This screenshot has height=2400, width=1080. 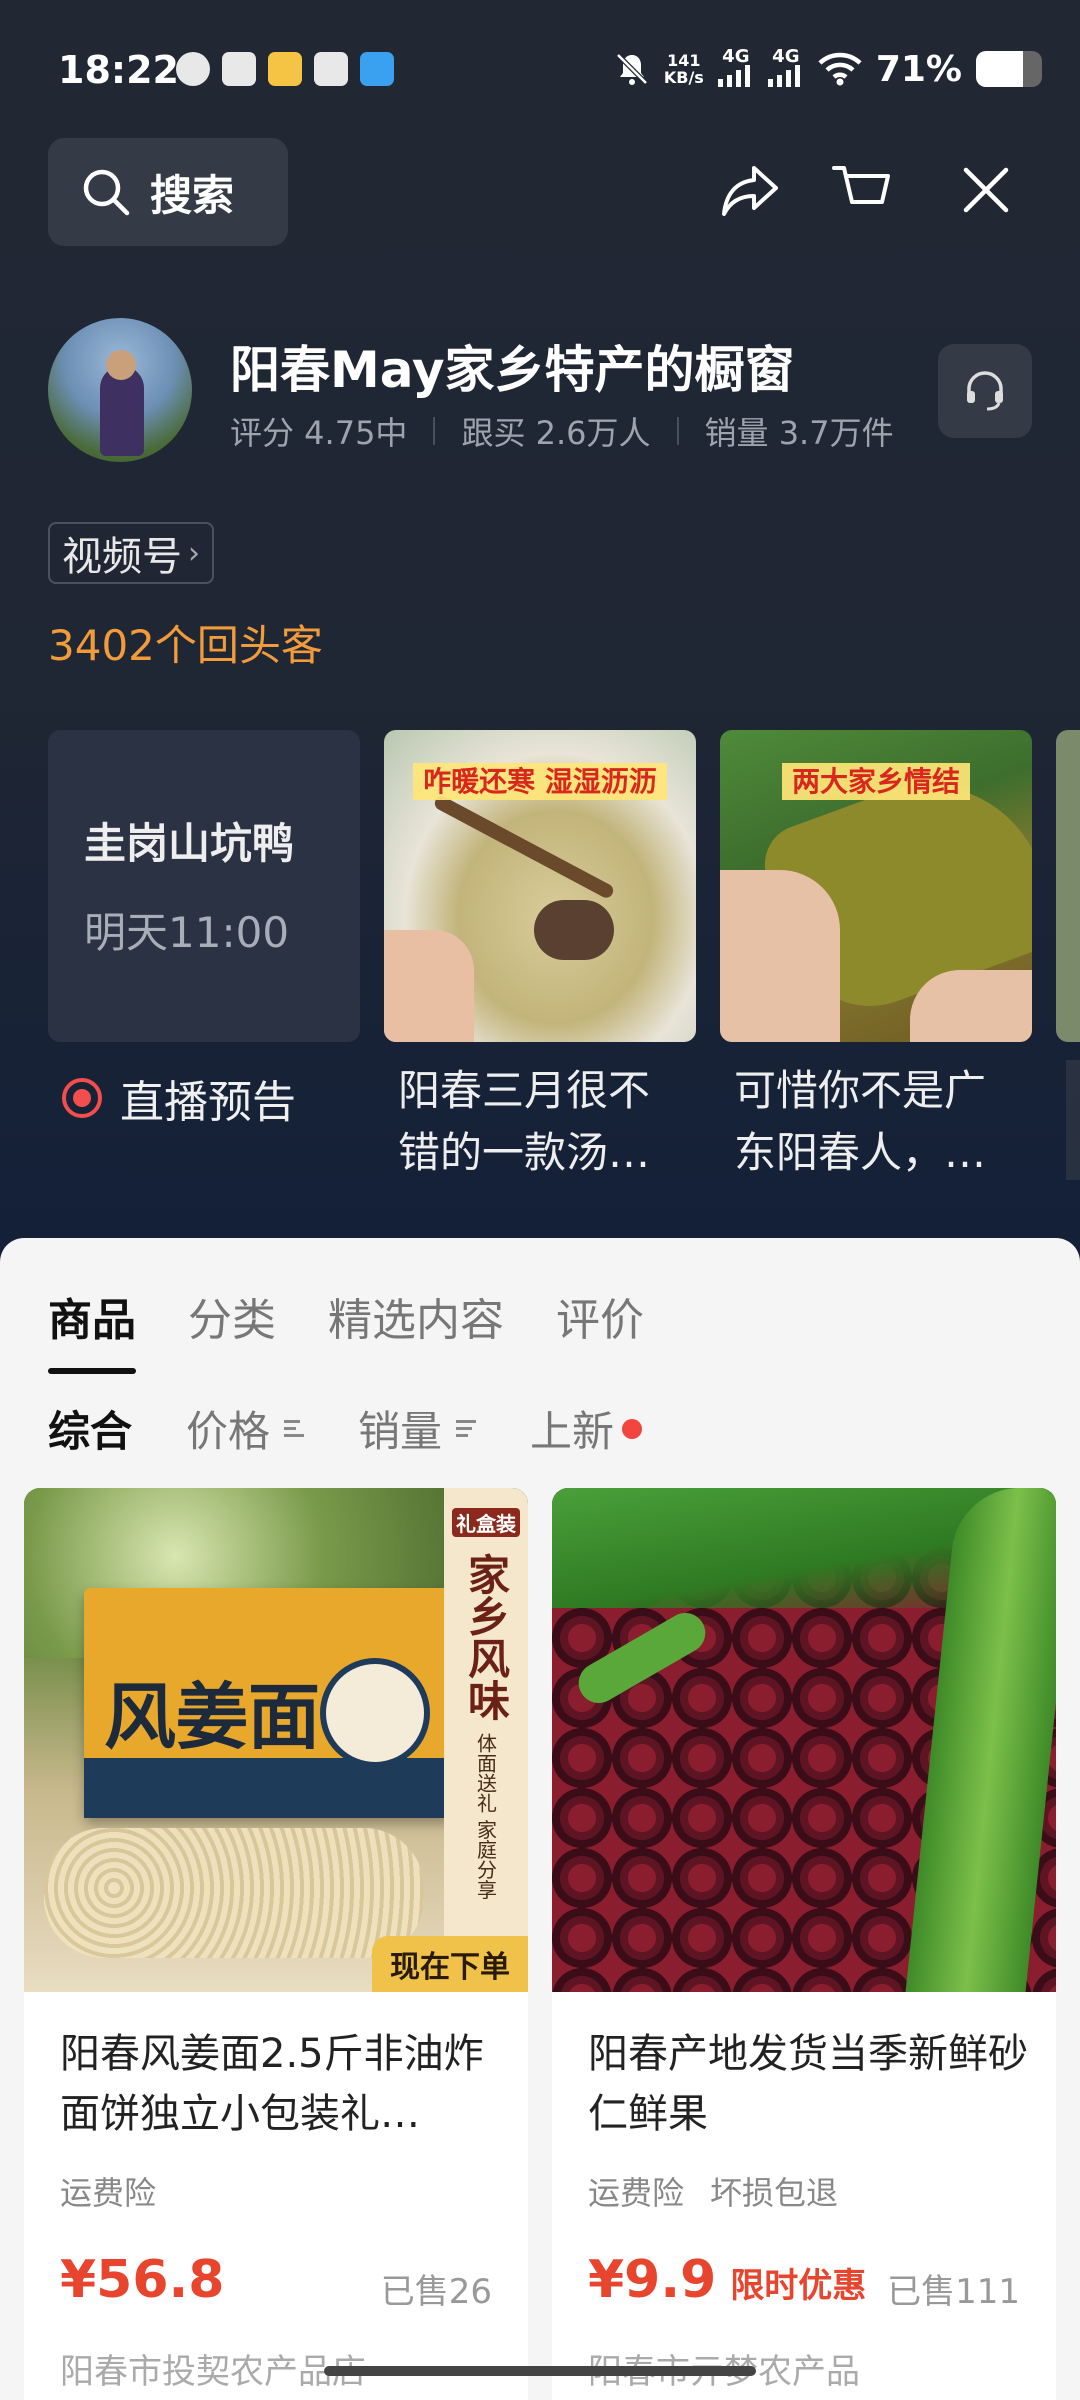 I want to click on video-banner-text: 咋暖还寒 湿湿沥沥, so click(x=540, y=781).